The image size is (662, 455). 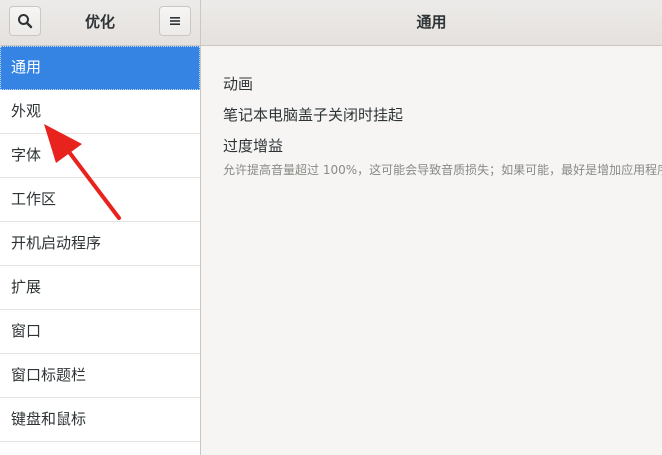 I want to click on sidebar-item-windows: 窗口, so click(x=100, y=332).